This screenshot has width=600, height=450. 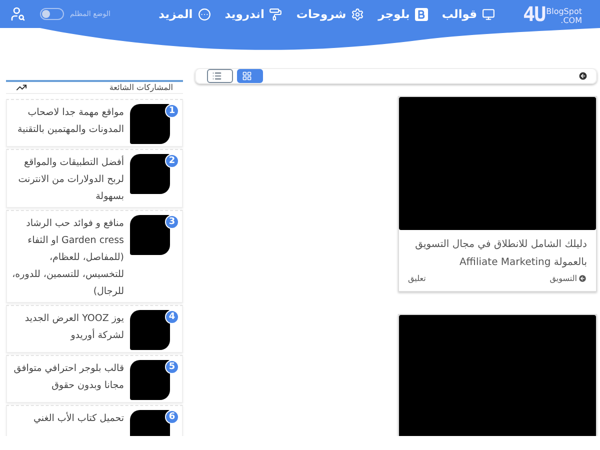 I want to click on sidebar-title: المشاركات الشائعة, so click(x=141, y=87).